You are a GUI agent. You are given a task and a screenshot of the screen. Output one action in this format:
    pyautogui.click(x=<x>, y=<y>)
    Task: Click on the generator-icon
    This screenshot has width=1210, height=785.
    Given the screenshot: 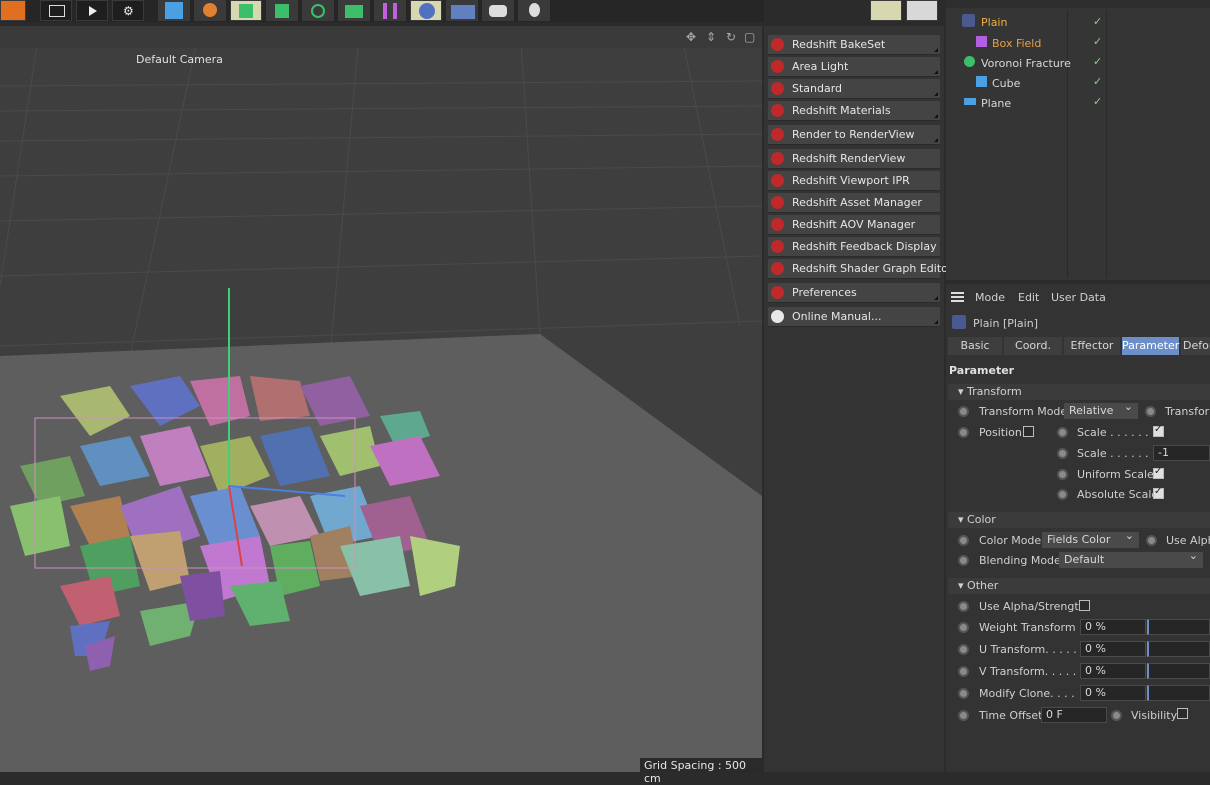 What is the action you would take?
    pyautogui.click(x=282, y=10)
    